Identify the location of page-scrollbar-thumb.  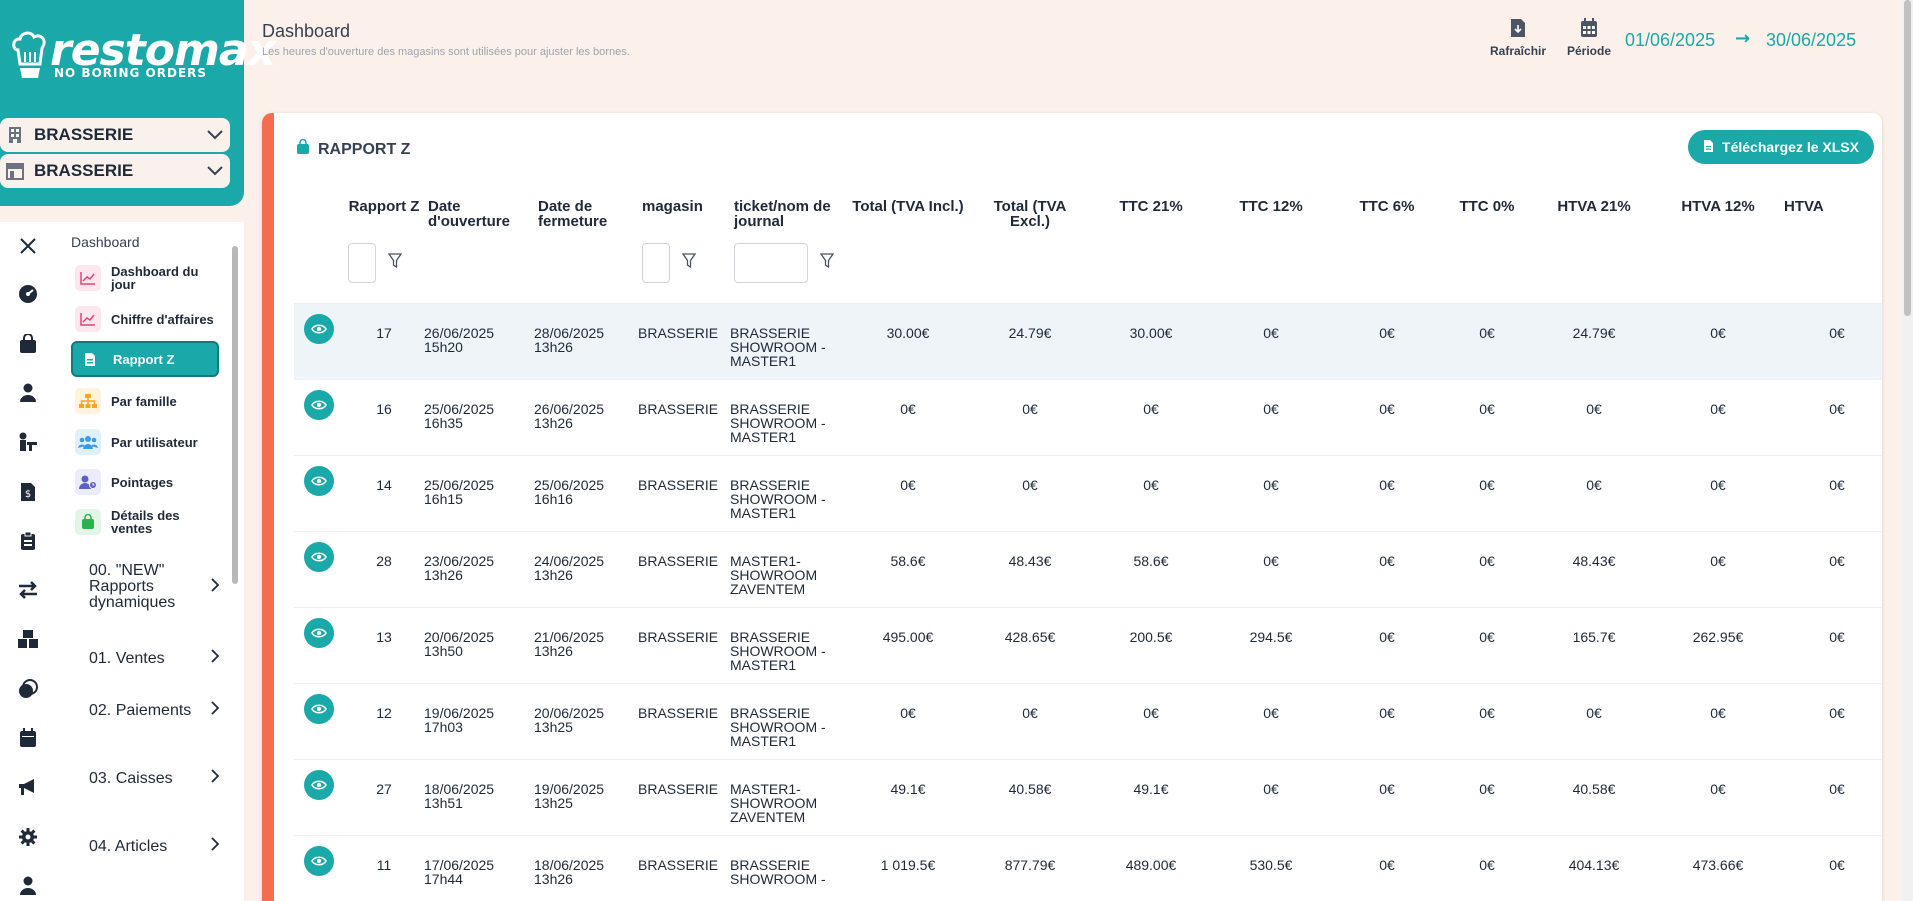
(1907, 158).